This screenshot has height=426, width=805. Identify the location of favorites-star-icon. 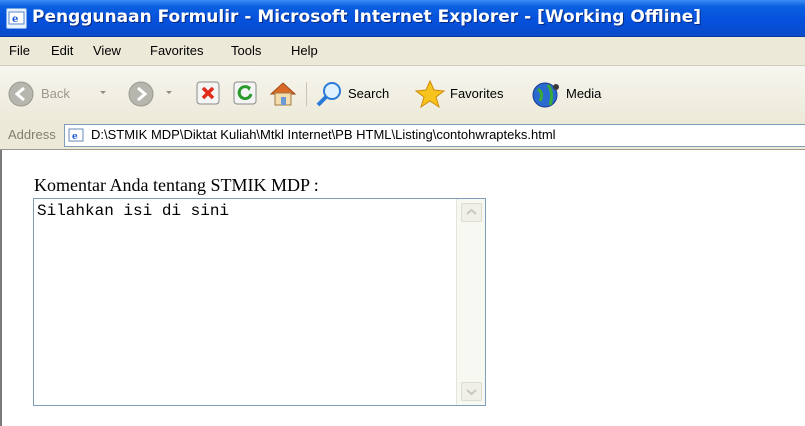
(430, 94).